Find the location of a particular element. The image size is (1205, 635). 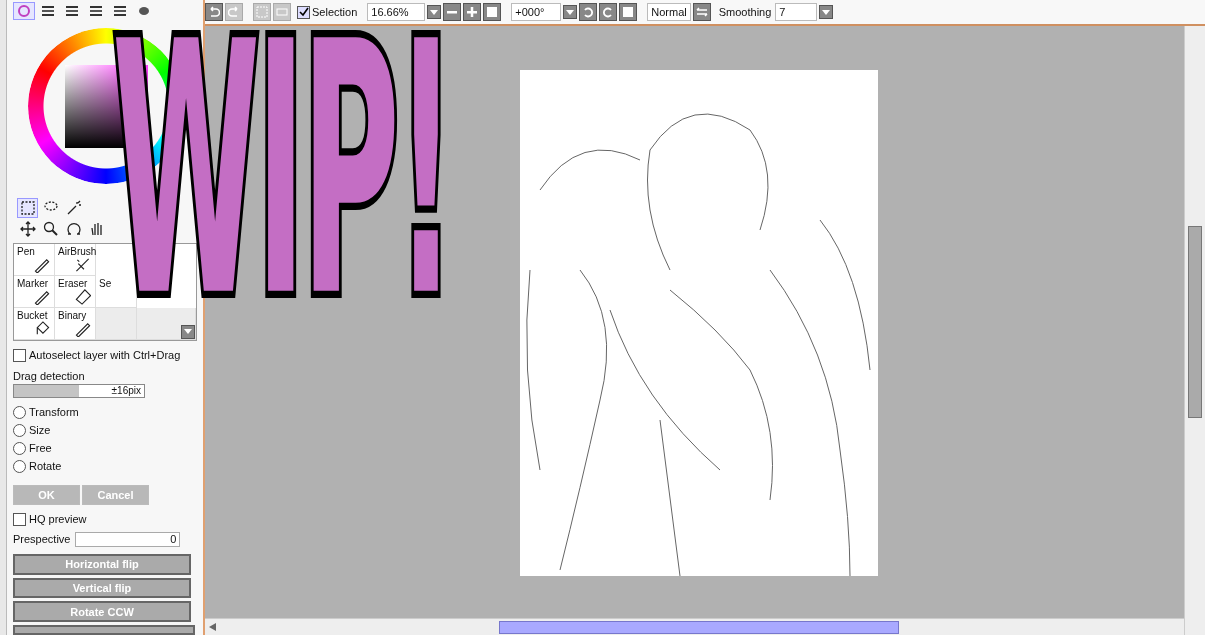

plus-icon is located at coordinates (472, 12).